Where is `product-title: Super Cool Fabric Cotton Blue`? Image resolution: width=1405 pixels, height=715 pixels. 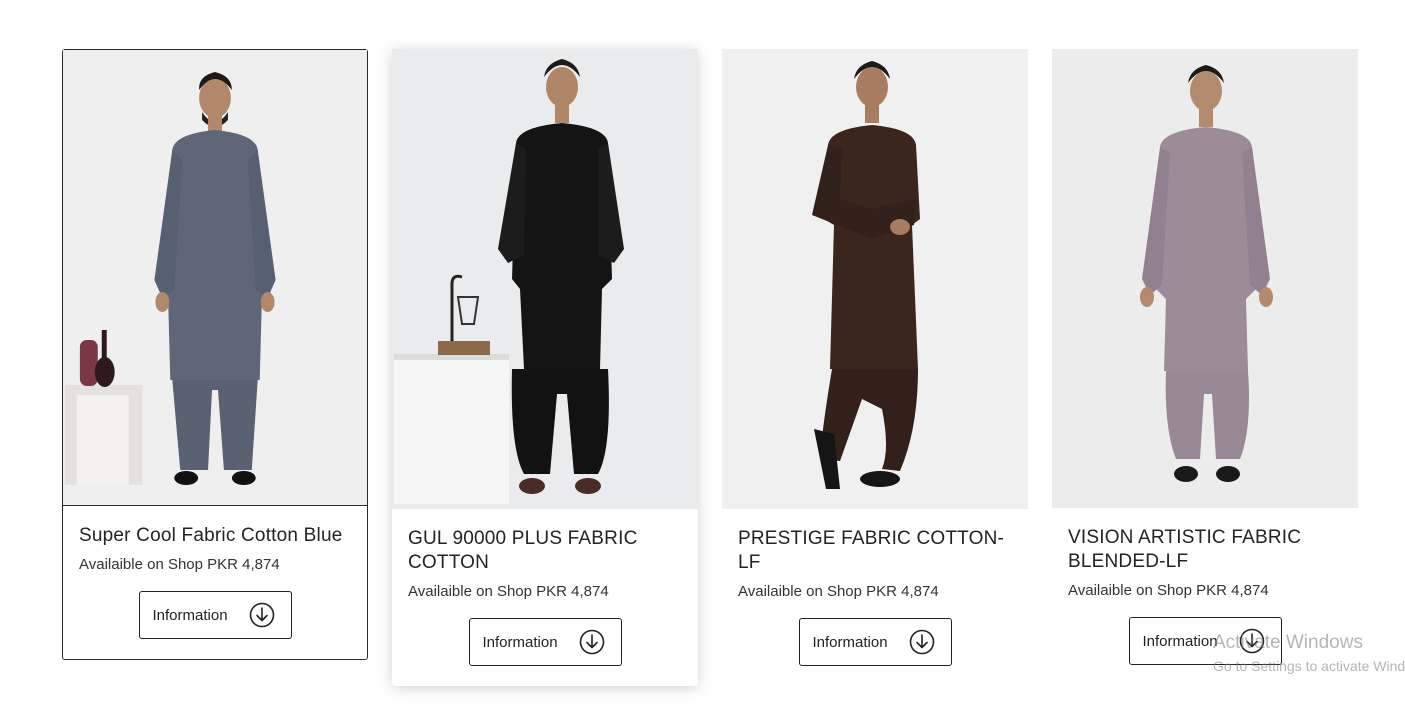 product-title: Super Cool Fabric Cotton Blue is located at coordinates (211, 535).